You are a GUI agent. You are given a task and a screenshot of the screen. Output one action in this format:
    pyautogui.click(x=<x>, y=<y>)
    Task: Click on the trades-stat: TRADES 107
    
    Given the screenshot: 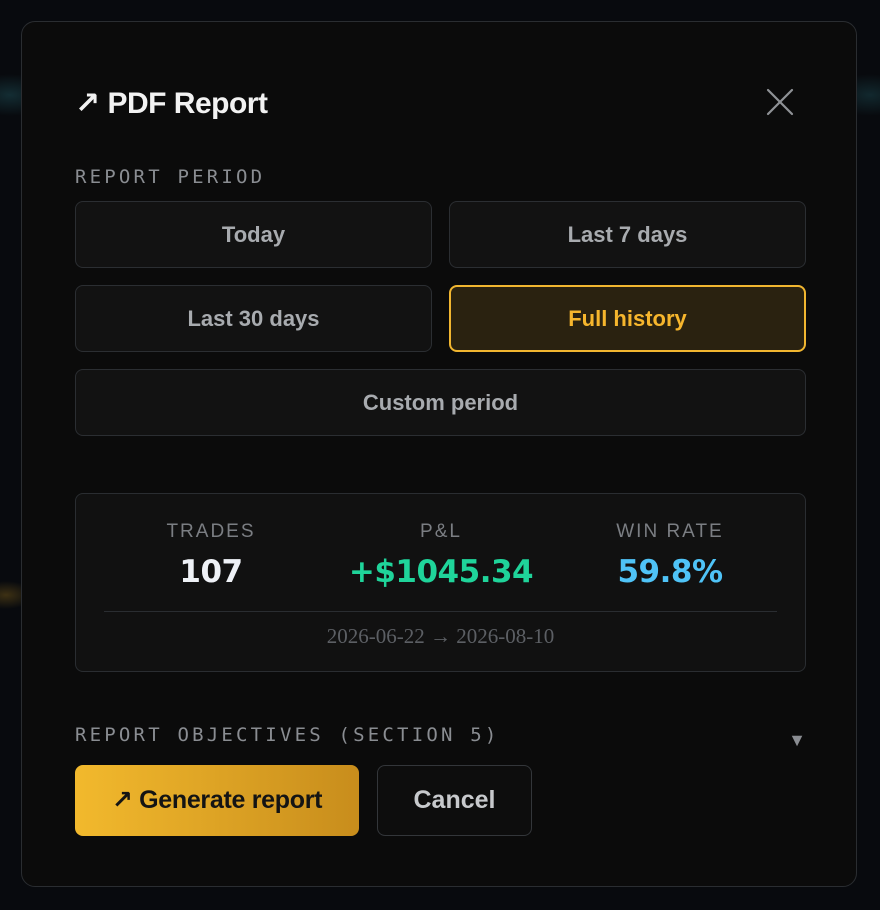 What is the action you would take?
    pyautogui.click(x=211, y=556)
    